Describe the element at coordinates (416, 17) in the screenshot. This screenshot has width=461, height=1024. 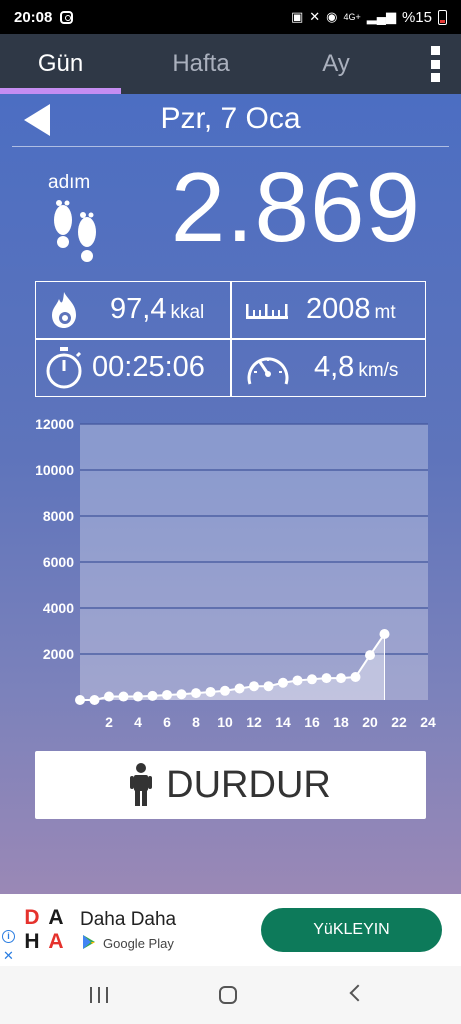
I see `battery-text: %15` at that location.